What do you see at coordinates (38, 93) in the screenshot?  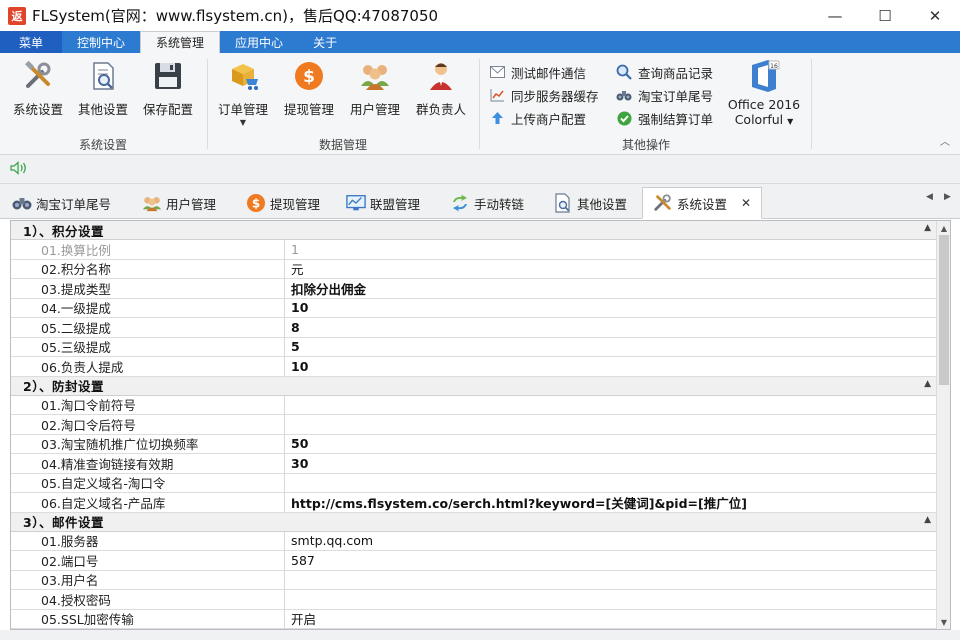 I see `system-settings-button: 系统设置` at bounding box center [38, 93].